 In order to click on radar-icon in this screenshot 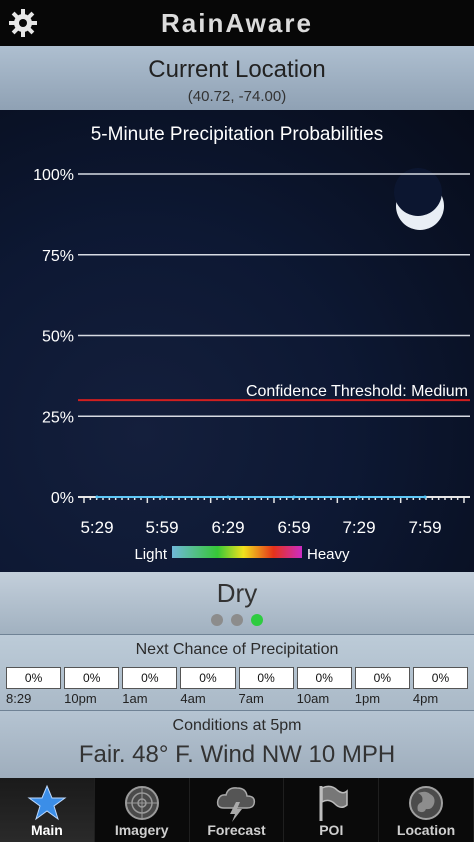, I will do `click(141, 803)`.